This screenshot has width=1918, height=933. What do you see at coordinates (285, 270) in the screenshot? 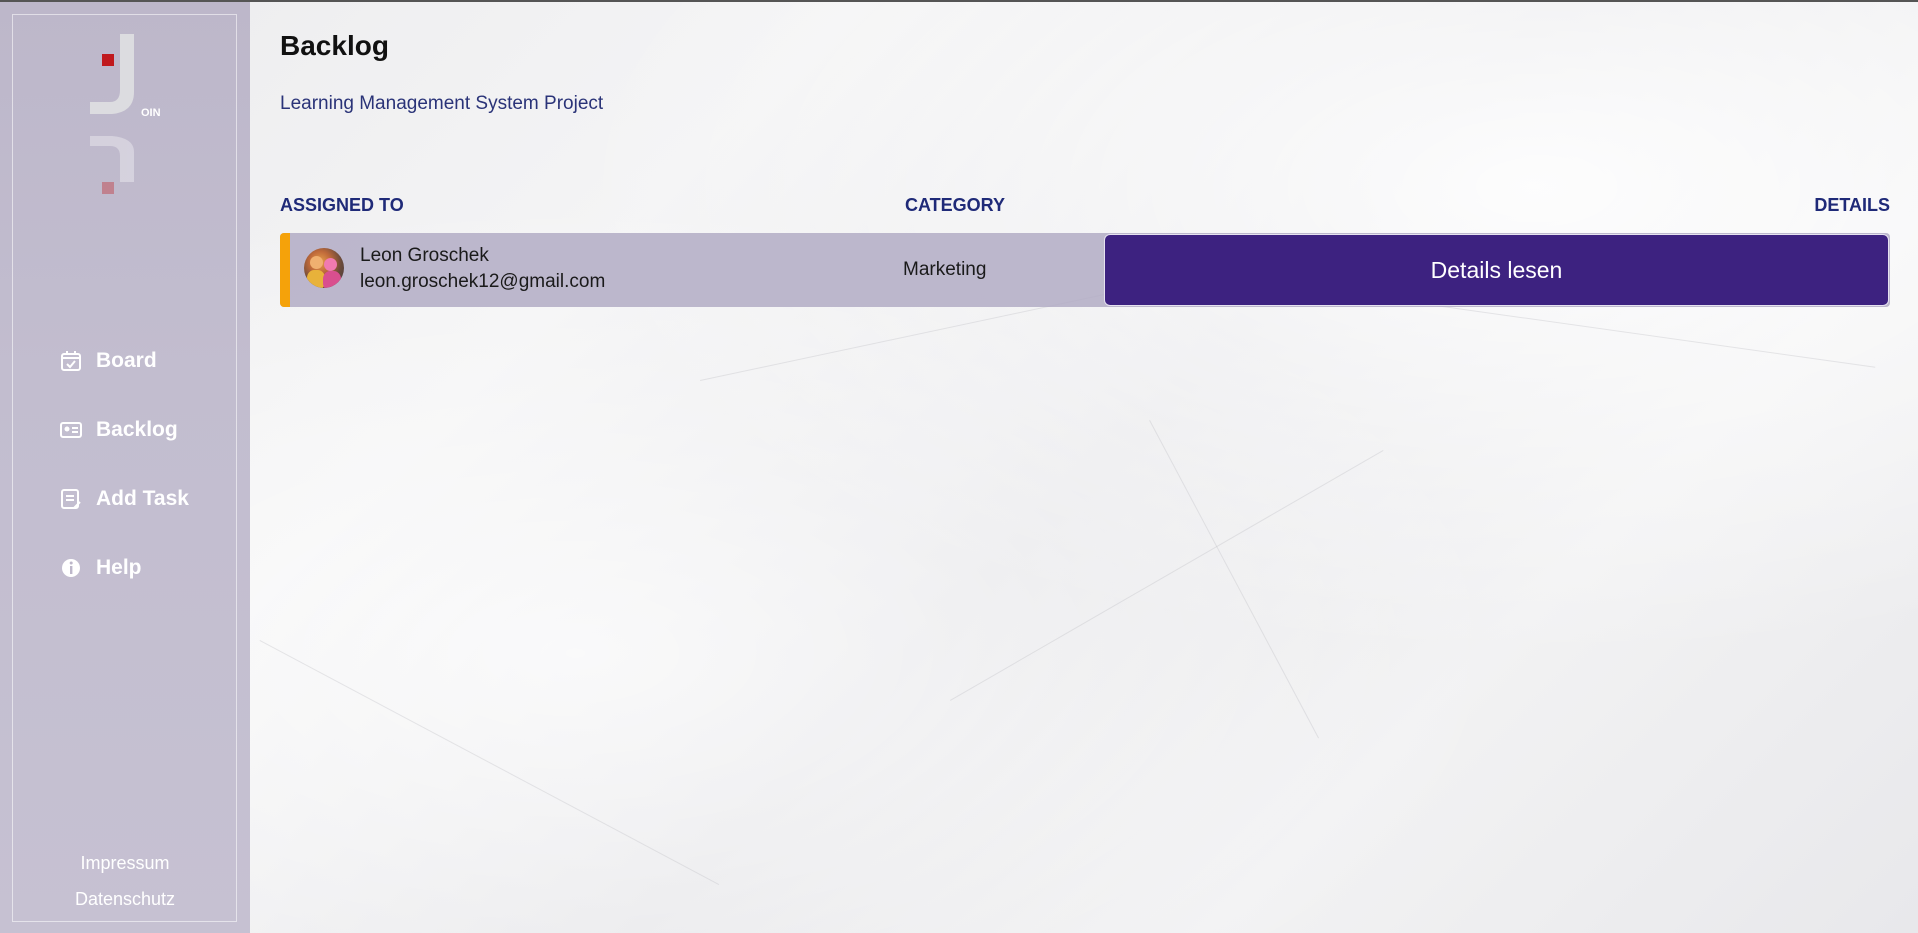
I see `category-accent-bar` at bounding box center [285, 270].